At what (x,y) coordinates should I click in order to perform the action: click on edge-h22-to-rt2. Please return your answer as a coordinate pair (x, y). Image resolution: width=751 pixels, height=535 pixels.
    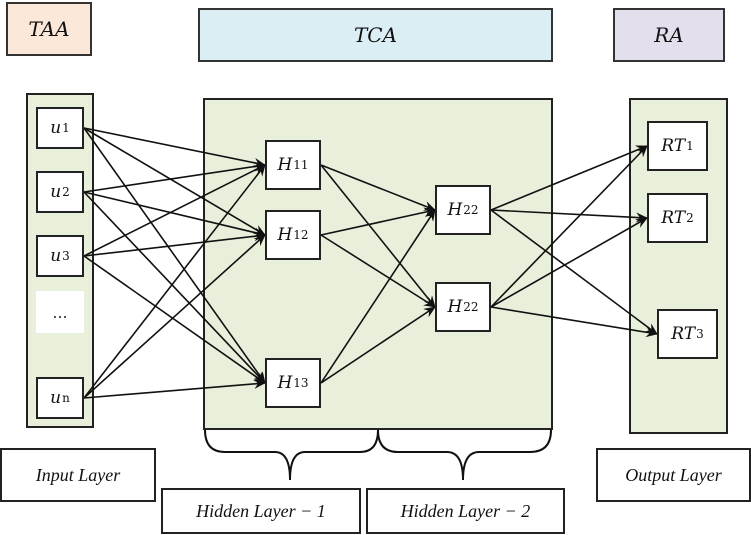
    Looking at the image, I should click on (569, 262).